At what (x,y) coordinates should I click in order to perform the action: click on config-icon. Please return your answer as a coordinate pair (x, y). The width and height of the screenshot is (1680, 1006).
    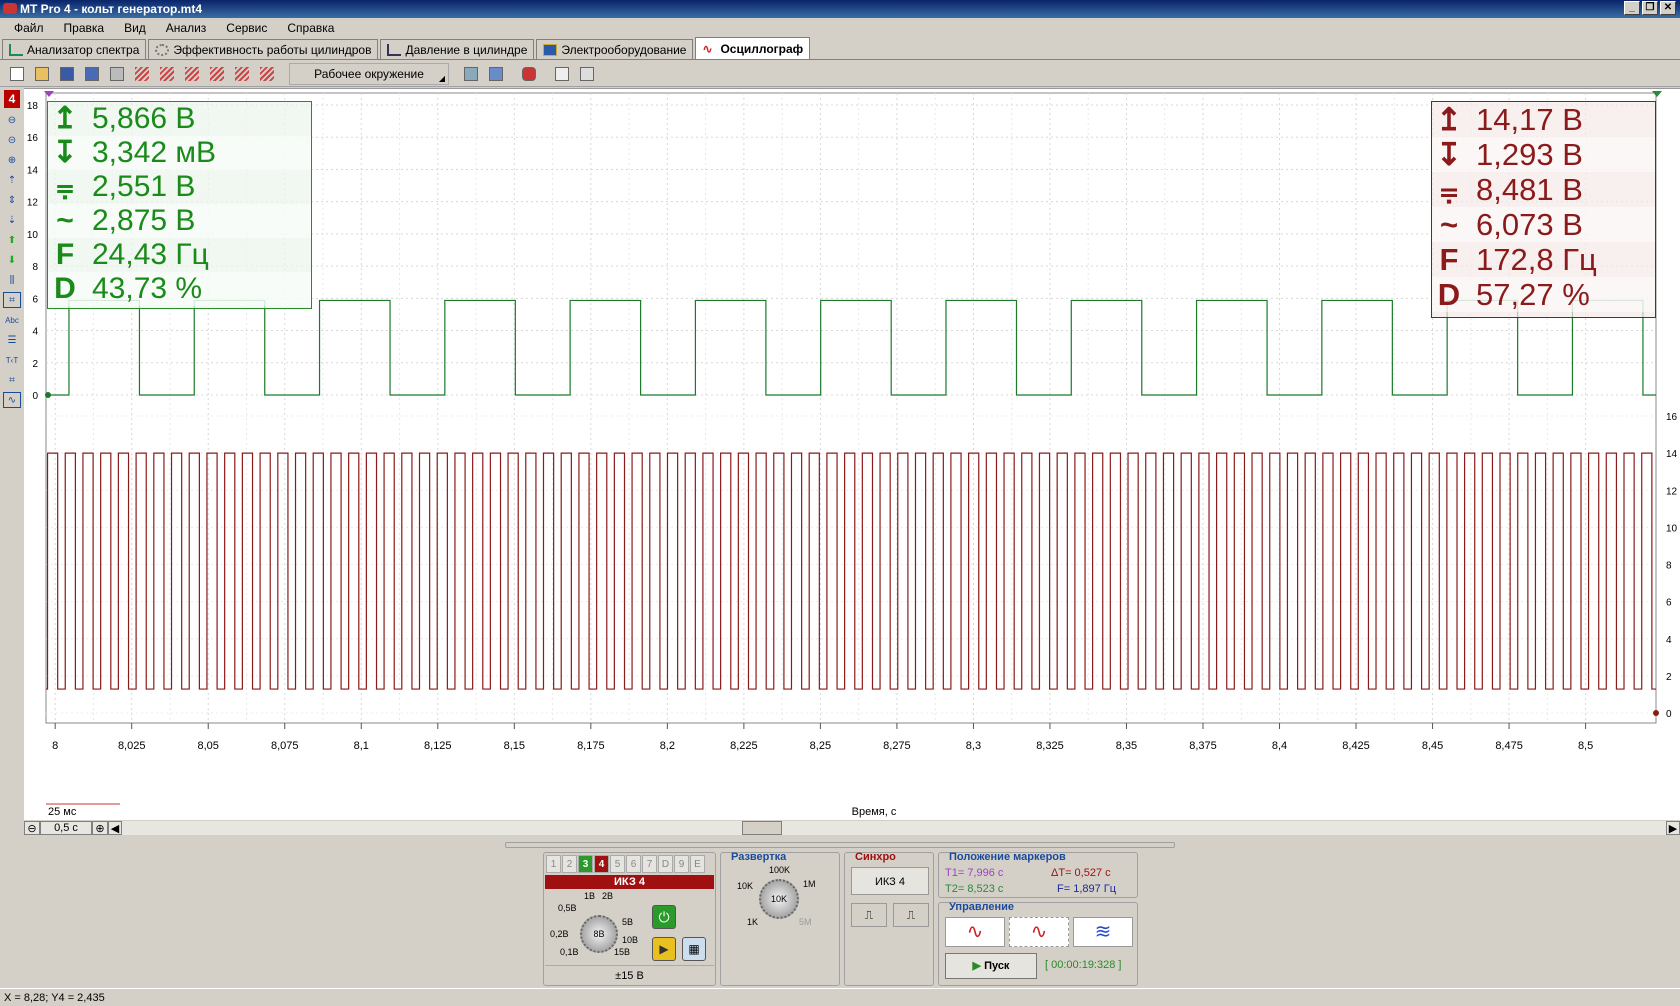
    Looking at the image, I should click on (496, 73).